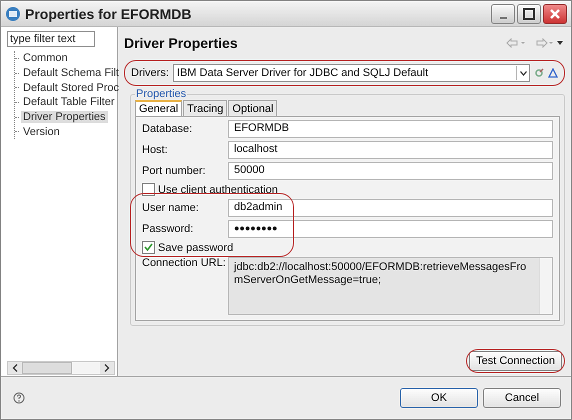 The height and width of the screenshot is (420, 572). I want to click on tree-item: Default Table Filter, so click(69, 102).